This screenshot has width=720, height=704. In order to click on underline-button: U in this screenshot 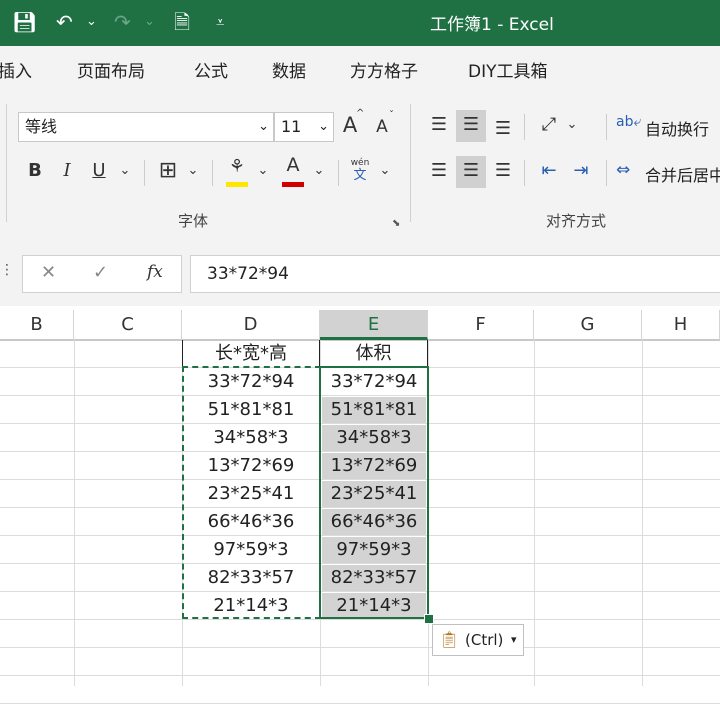, I will do `click(99, 171)`.